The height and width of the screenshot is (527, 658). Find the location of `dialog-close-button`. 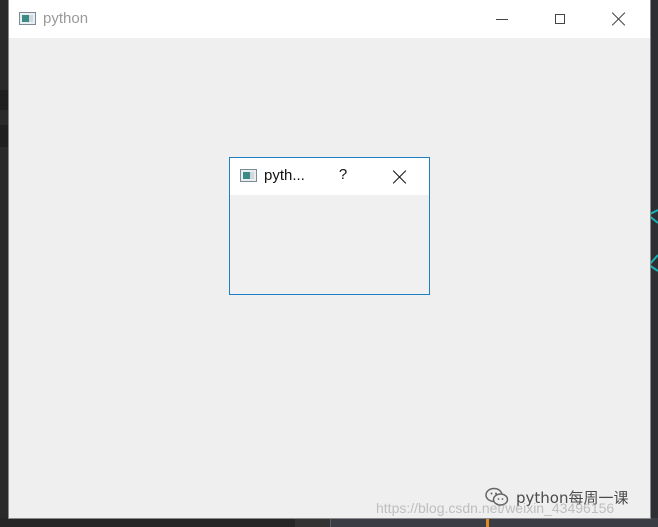

dialog-close-button is located at coordinates (400, 177).